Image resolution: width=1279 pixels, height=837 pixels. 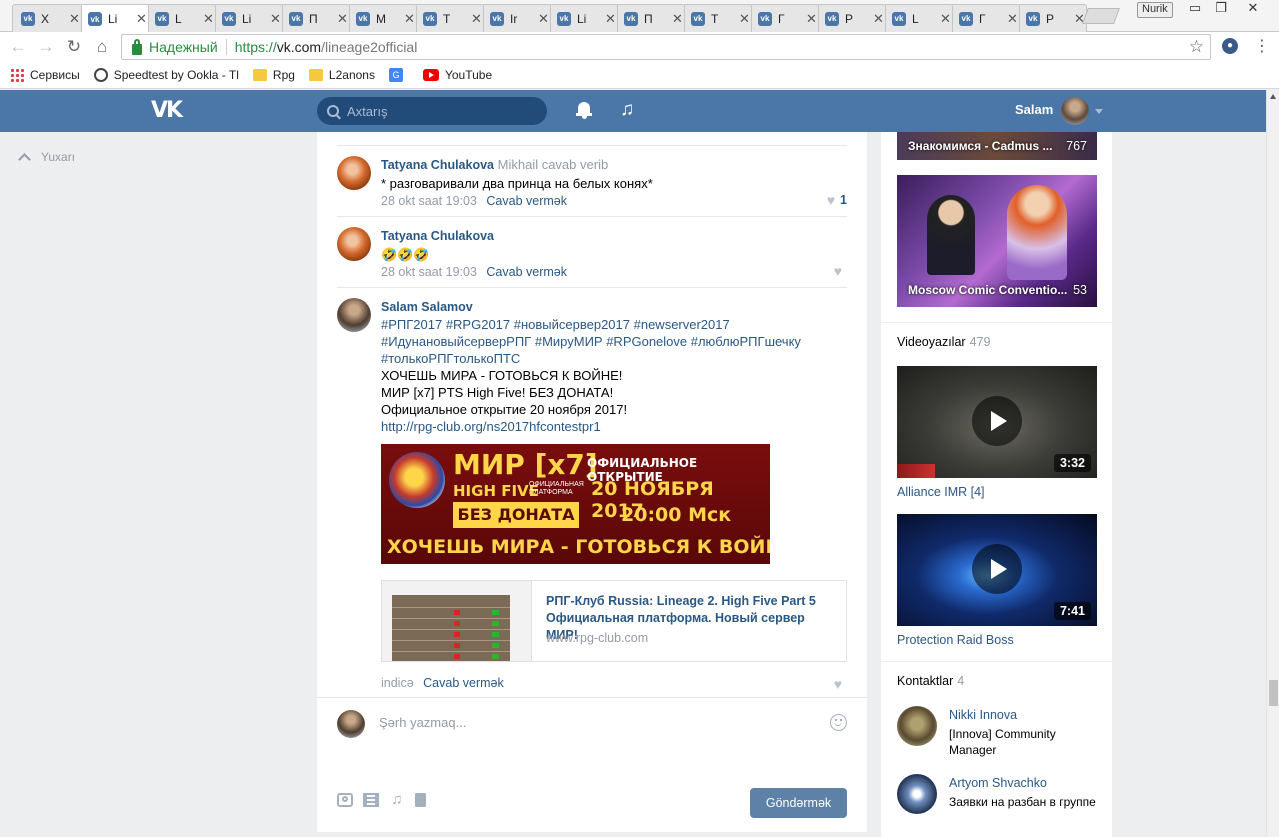 I want to click on contacts-header: Kontaktlar 4, so click(x=930, y=681).